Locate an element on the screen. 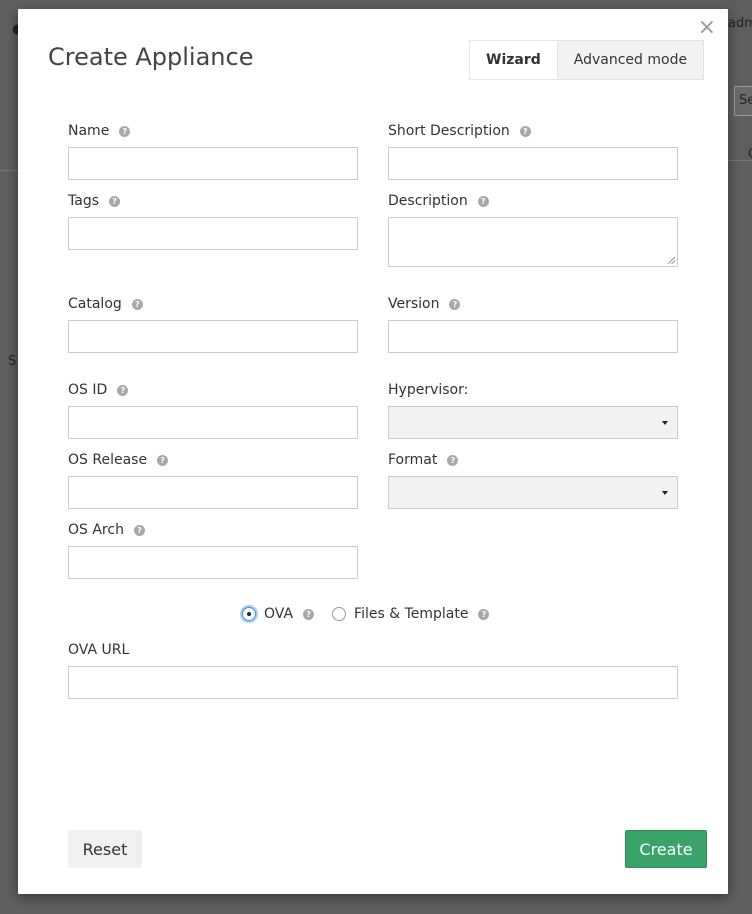 This screenshot has height=914, width=752. os-arch-field: OS Arch? is located at coordinates (213, 549).